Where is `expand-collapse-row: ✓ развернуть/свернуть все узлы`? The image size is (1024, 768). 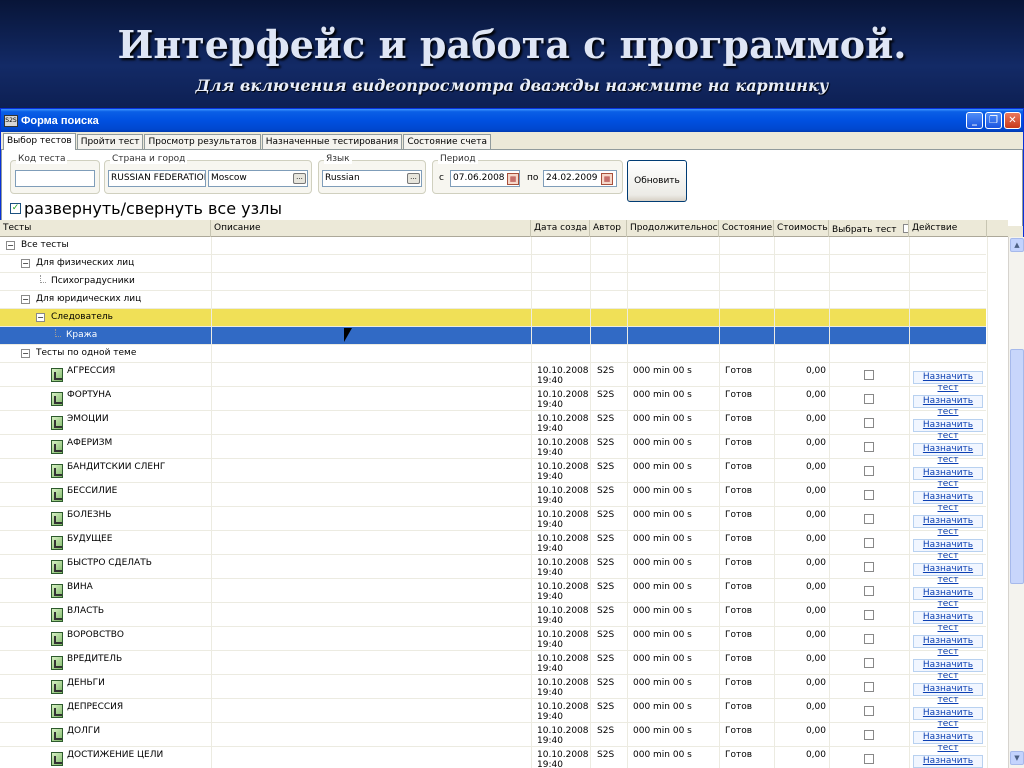 expand-collapse-row: ✓ развернуть/свернуть все узлы is located at coordinates (146, 208).